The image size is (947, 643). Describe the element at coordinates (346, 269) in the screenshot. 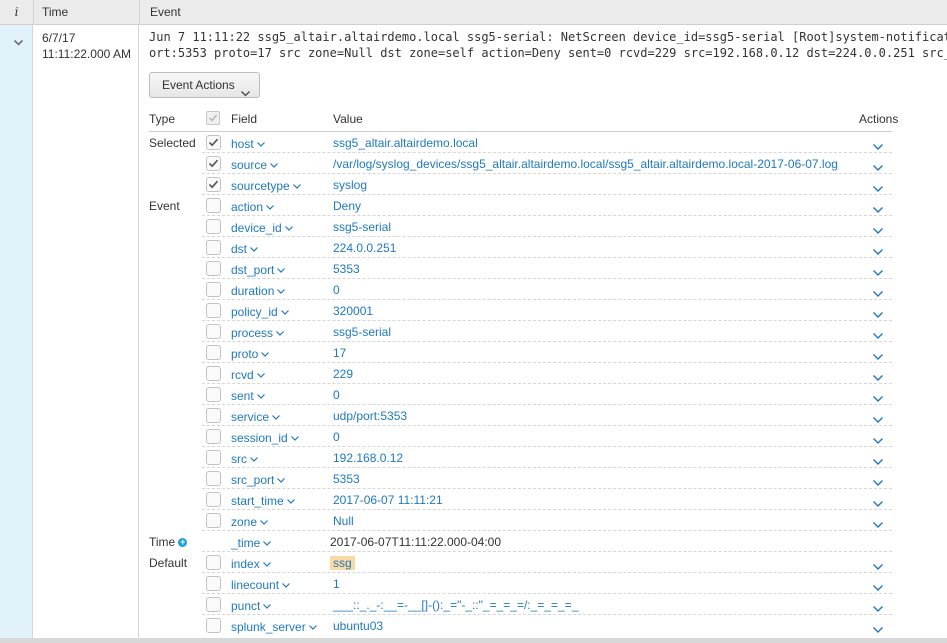

I see `field-value-dst-port: 5353` at that location.